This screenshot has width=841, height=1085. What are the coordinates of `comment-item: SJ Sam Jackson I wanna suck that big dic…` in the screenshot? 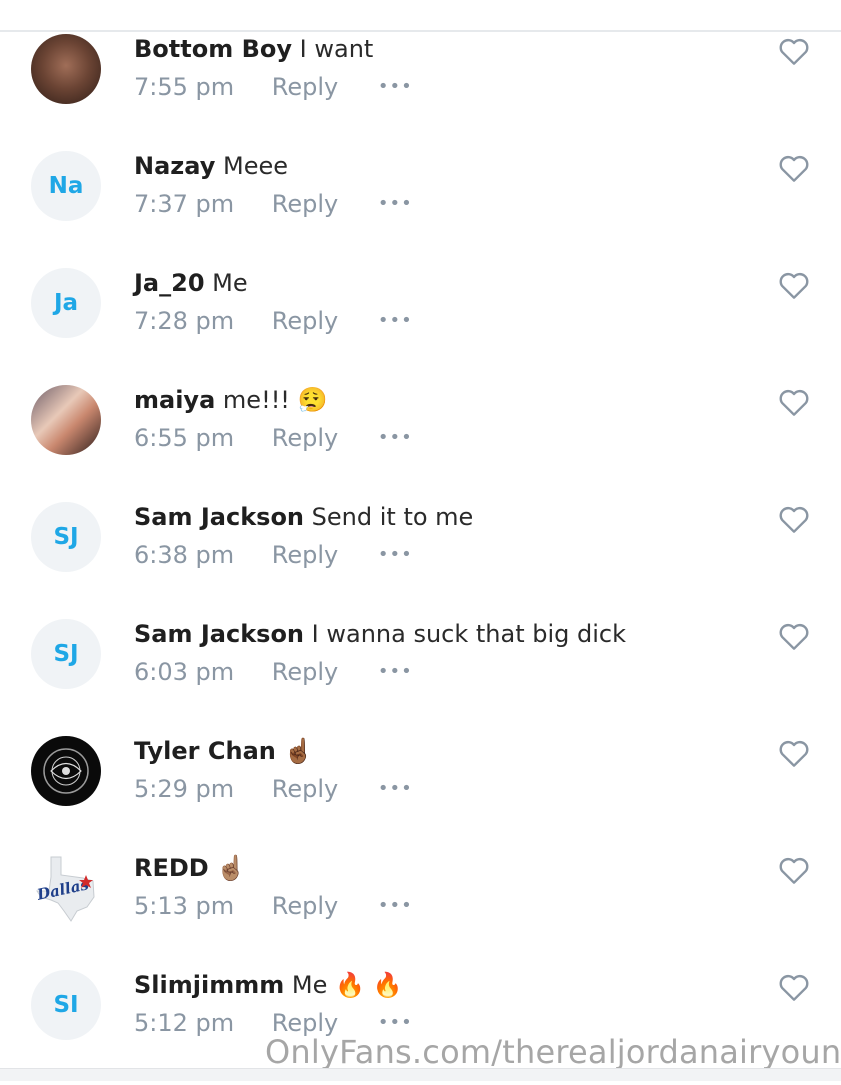 It's located at (420, 675).